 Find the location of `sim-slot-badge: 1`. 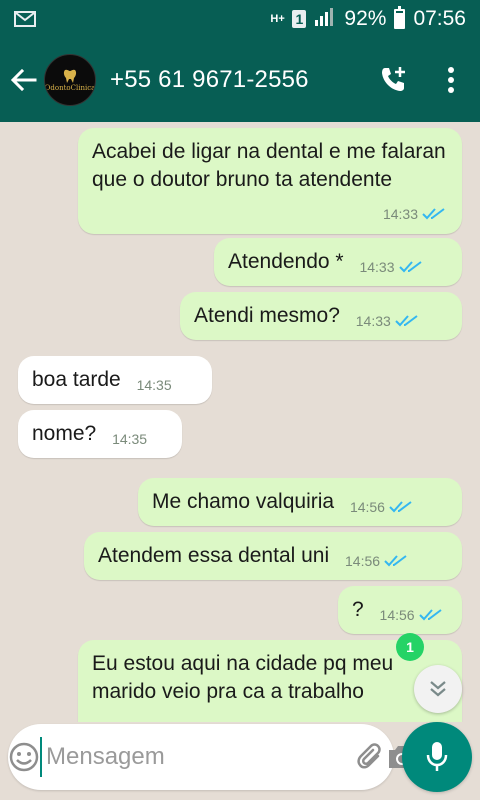

sim-slot-badge: 1 is located at coordinates (299, 19).